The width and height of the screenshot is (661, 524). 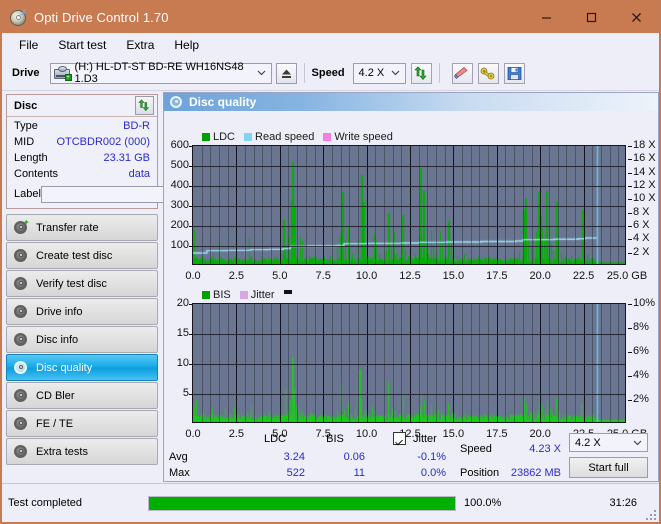 What do you see at coordinates (179, 205) in the screenshot?
I see `y-tick-label: 300` at bounding box center [179, 205].